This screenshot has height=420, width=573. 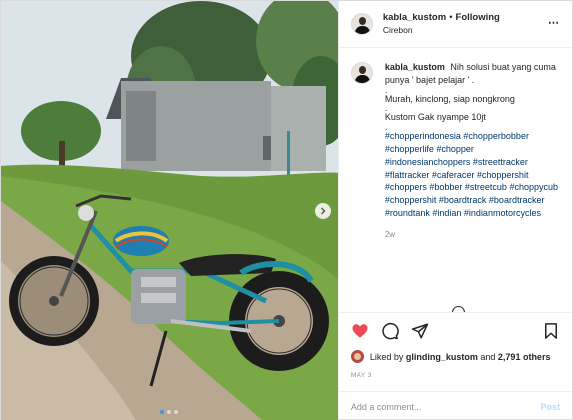 I want to click on carousel-dot-active, so click(x=162, y=412).